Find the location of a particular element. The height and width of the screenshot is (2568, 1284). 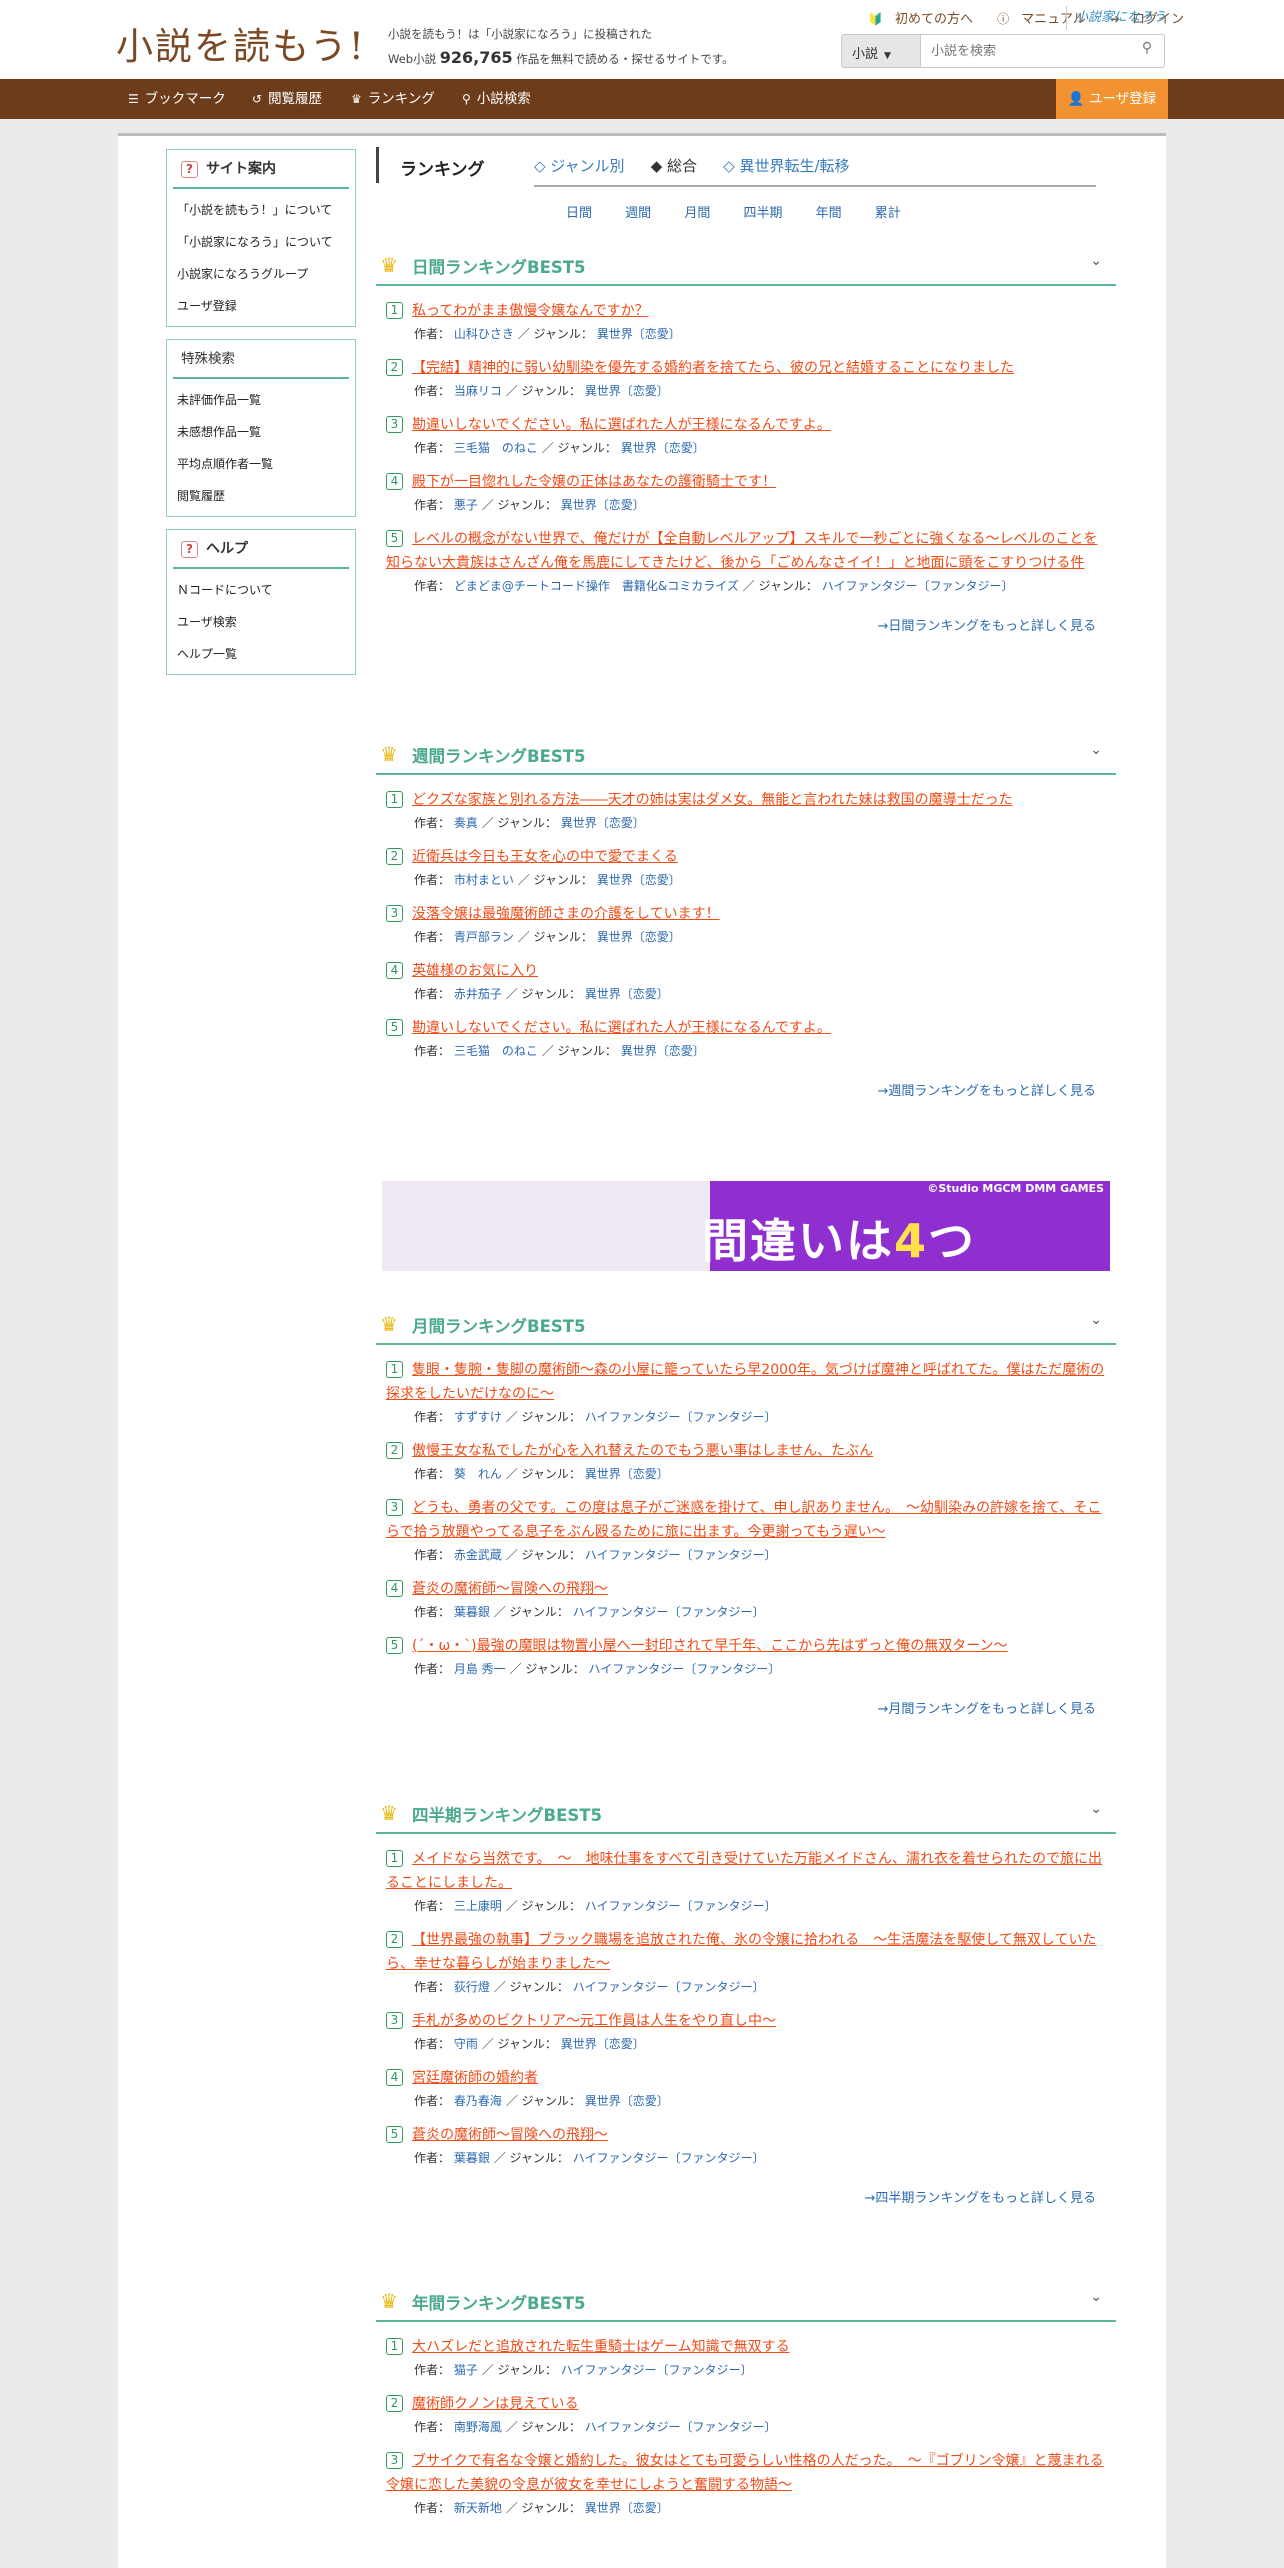

more-ranking-link: →週間ランキングをもっと詳しく見る is located at coordinates (736, 1089).